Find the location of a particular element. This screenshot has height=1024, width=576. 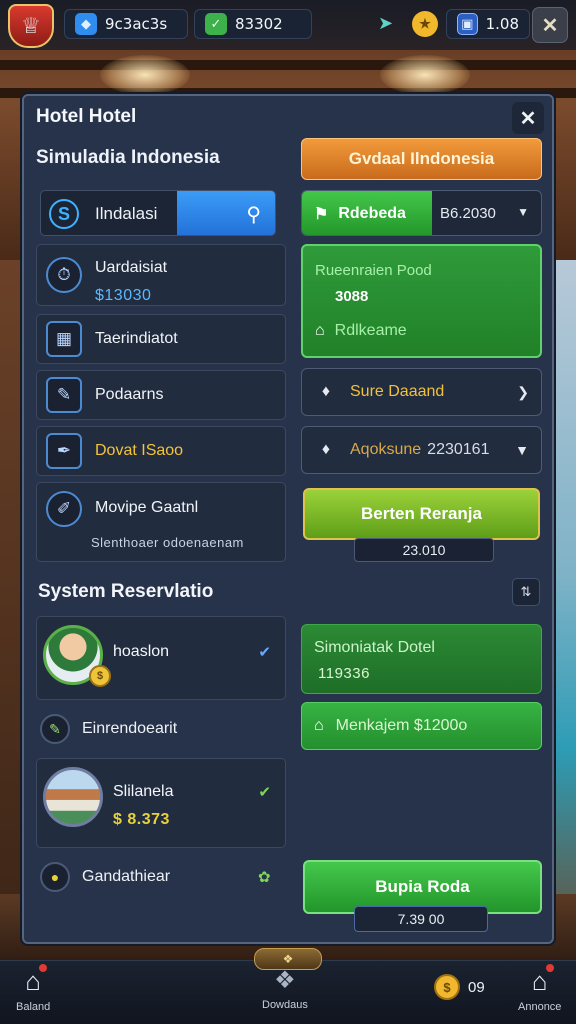

cash-counter: ✓ 83302 is located at coordinates (253, 24).